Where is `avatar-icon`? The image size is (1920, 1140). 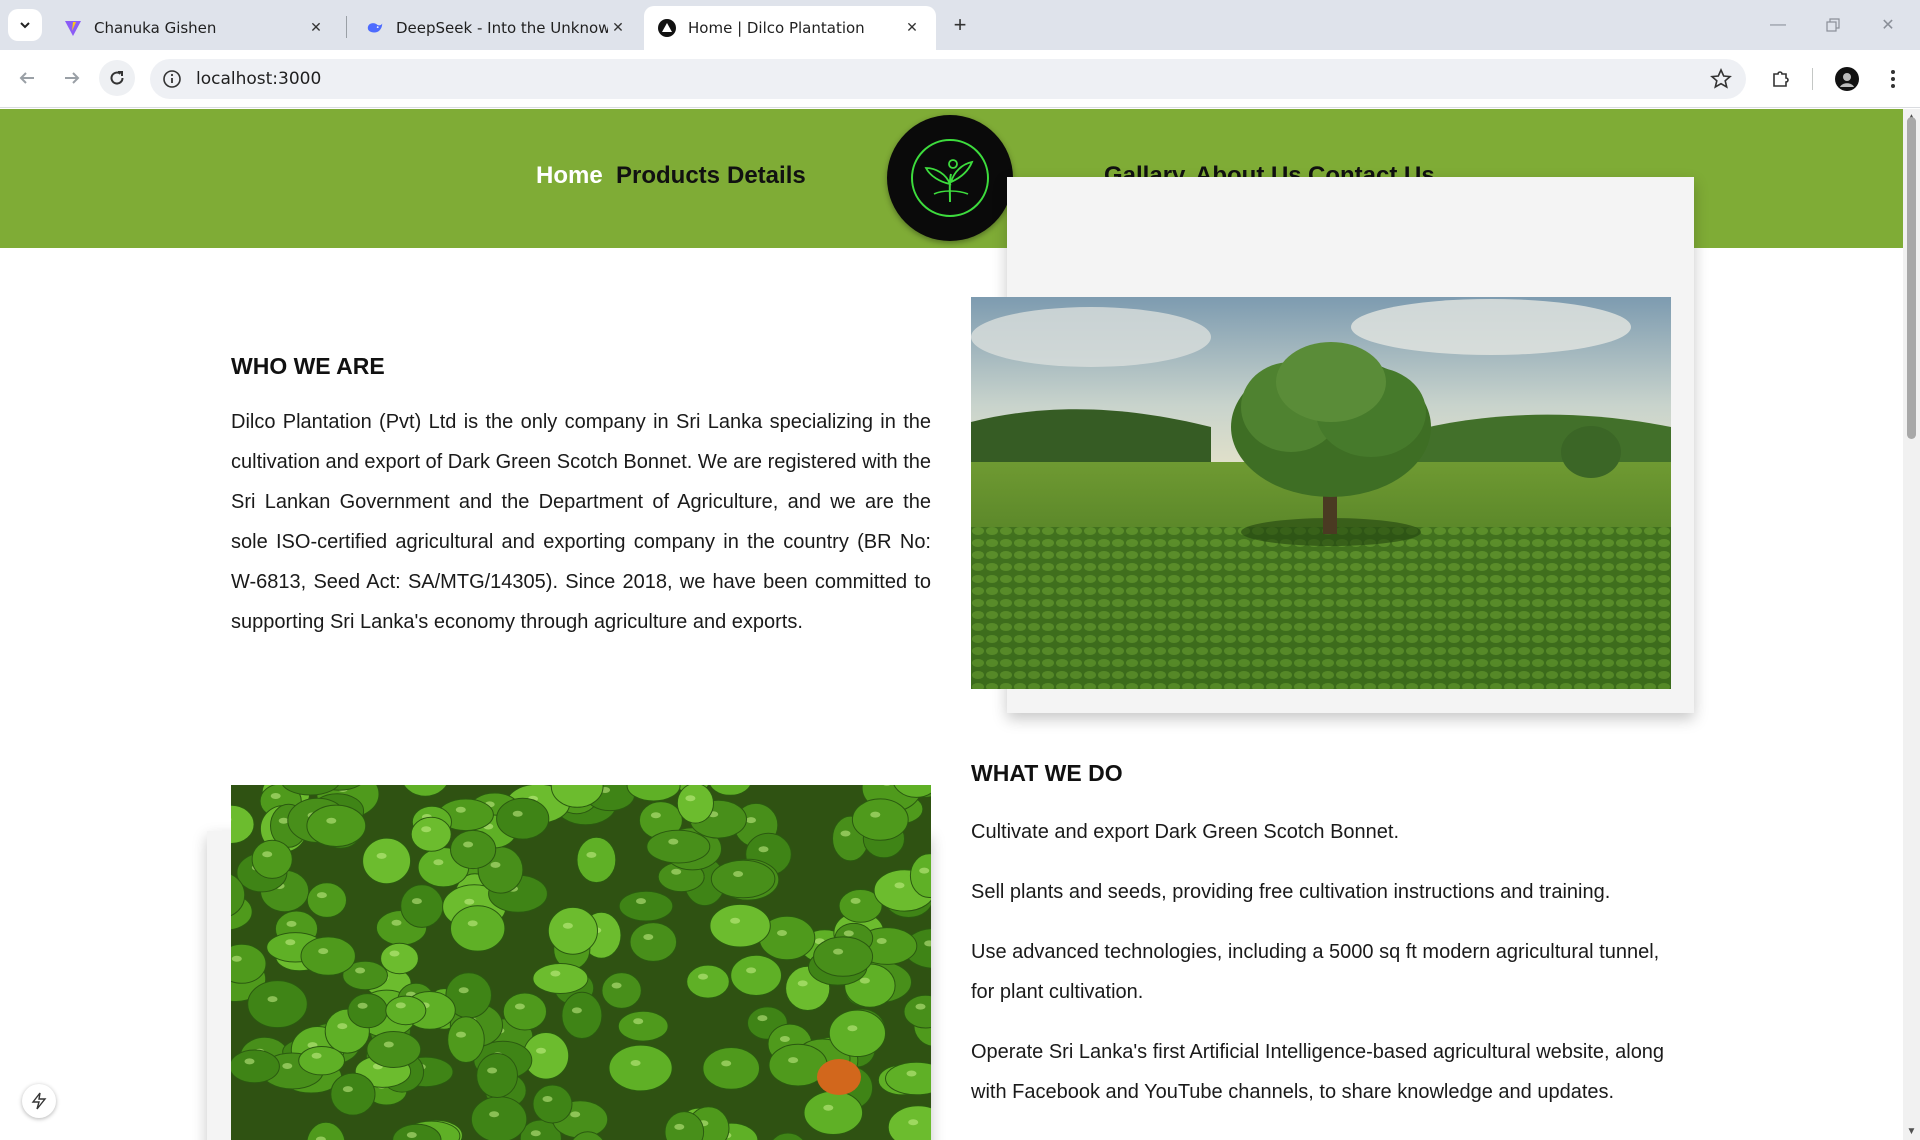 avatar-icon is located at coordinates (1847, 79).